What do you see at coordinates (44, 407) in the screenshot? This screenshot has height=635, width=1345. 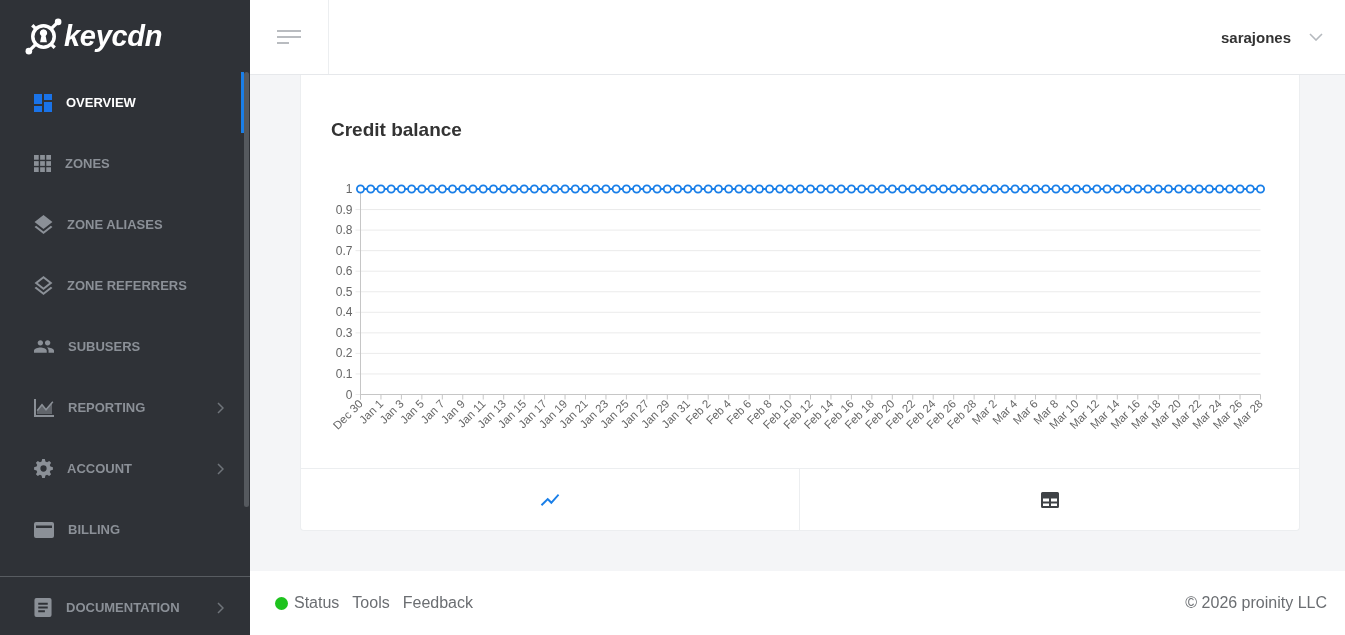 I see `area-chart-icon` at bounding box center [44, 407].